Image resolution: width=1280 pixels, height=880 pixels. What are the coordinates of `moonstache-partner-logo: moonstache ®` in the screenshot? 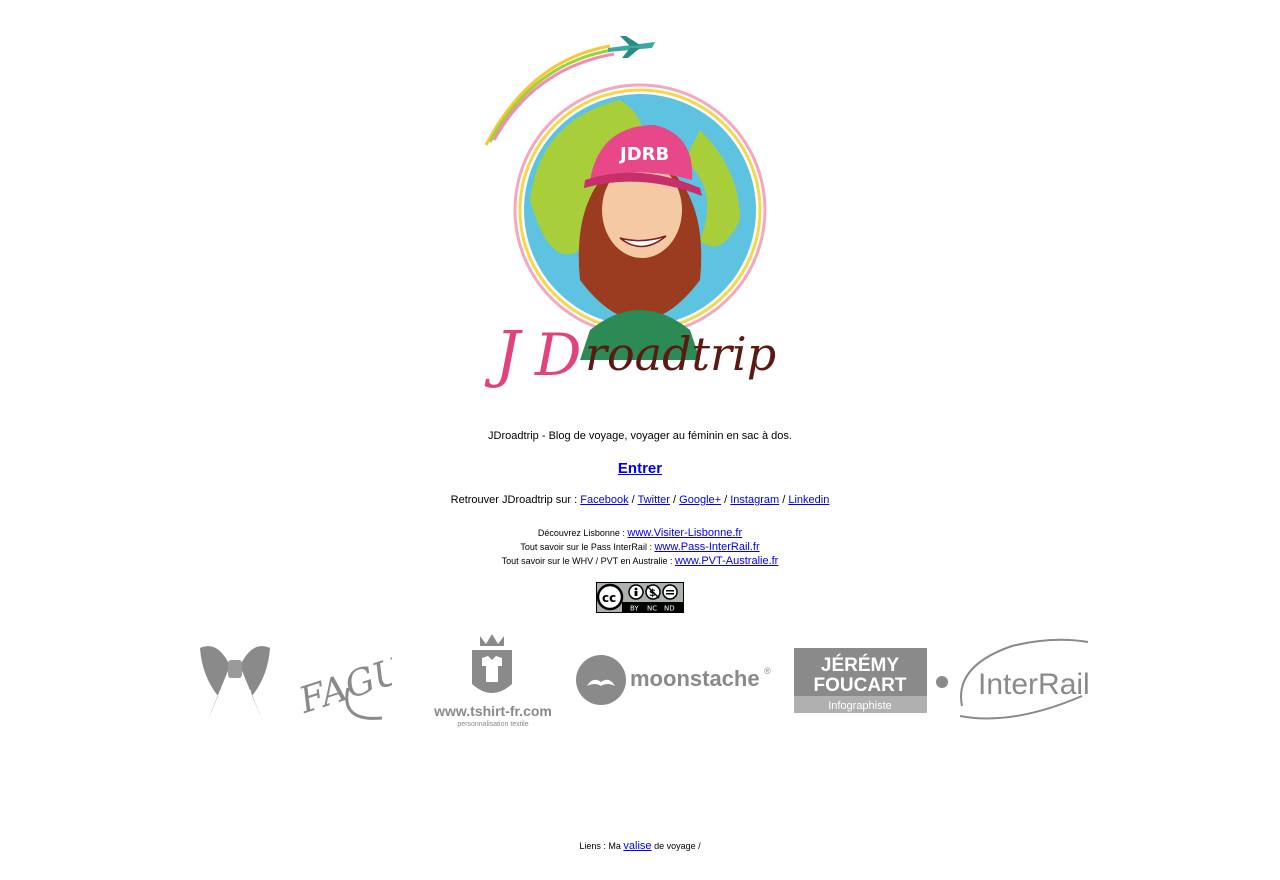 It's located at (678, 680).